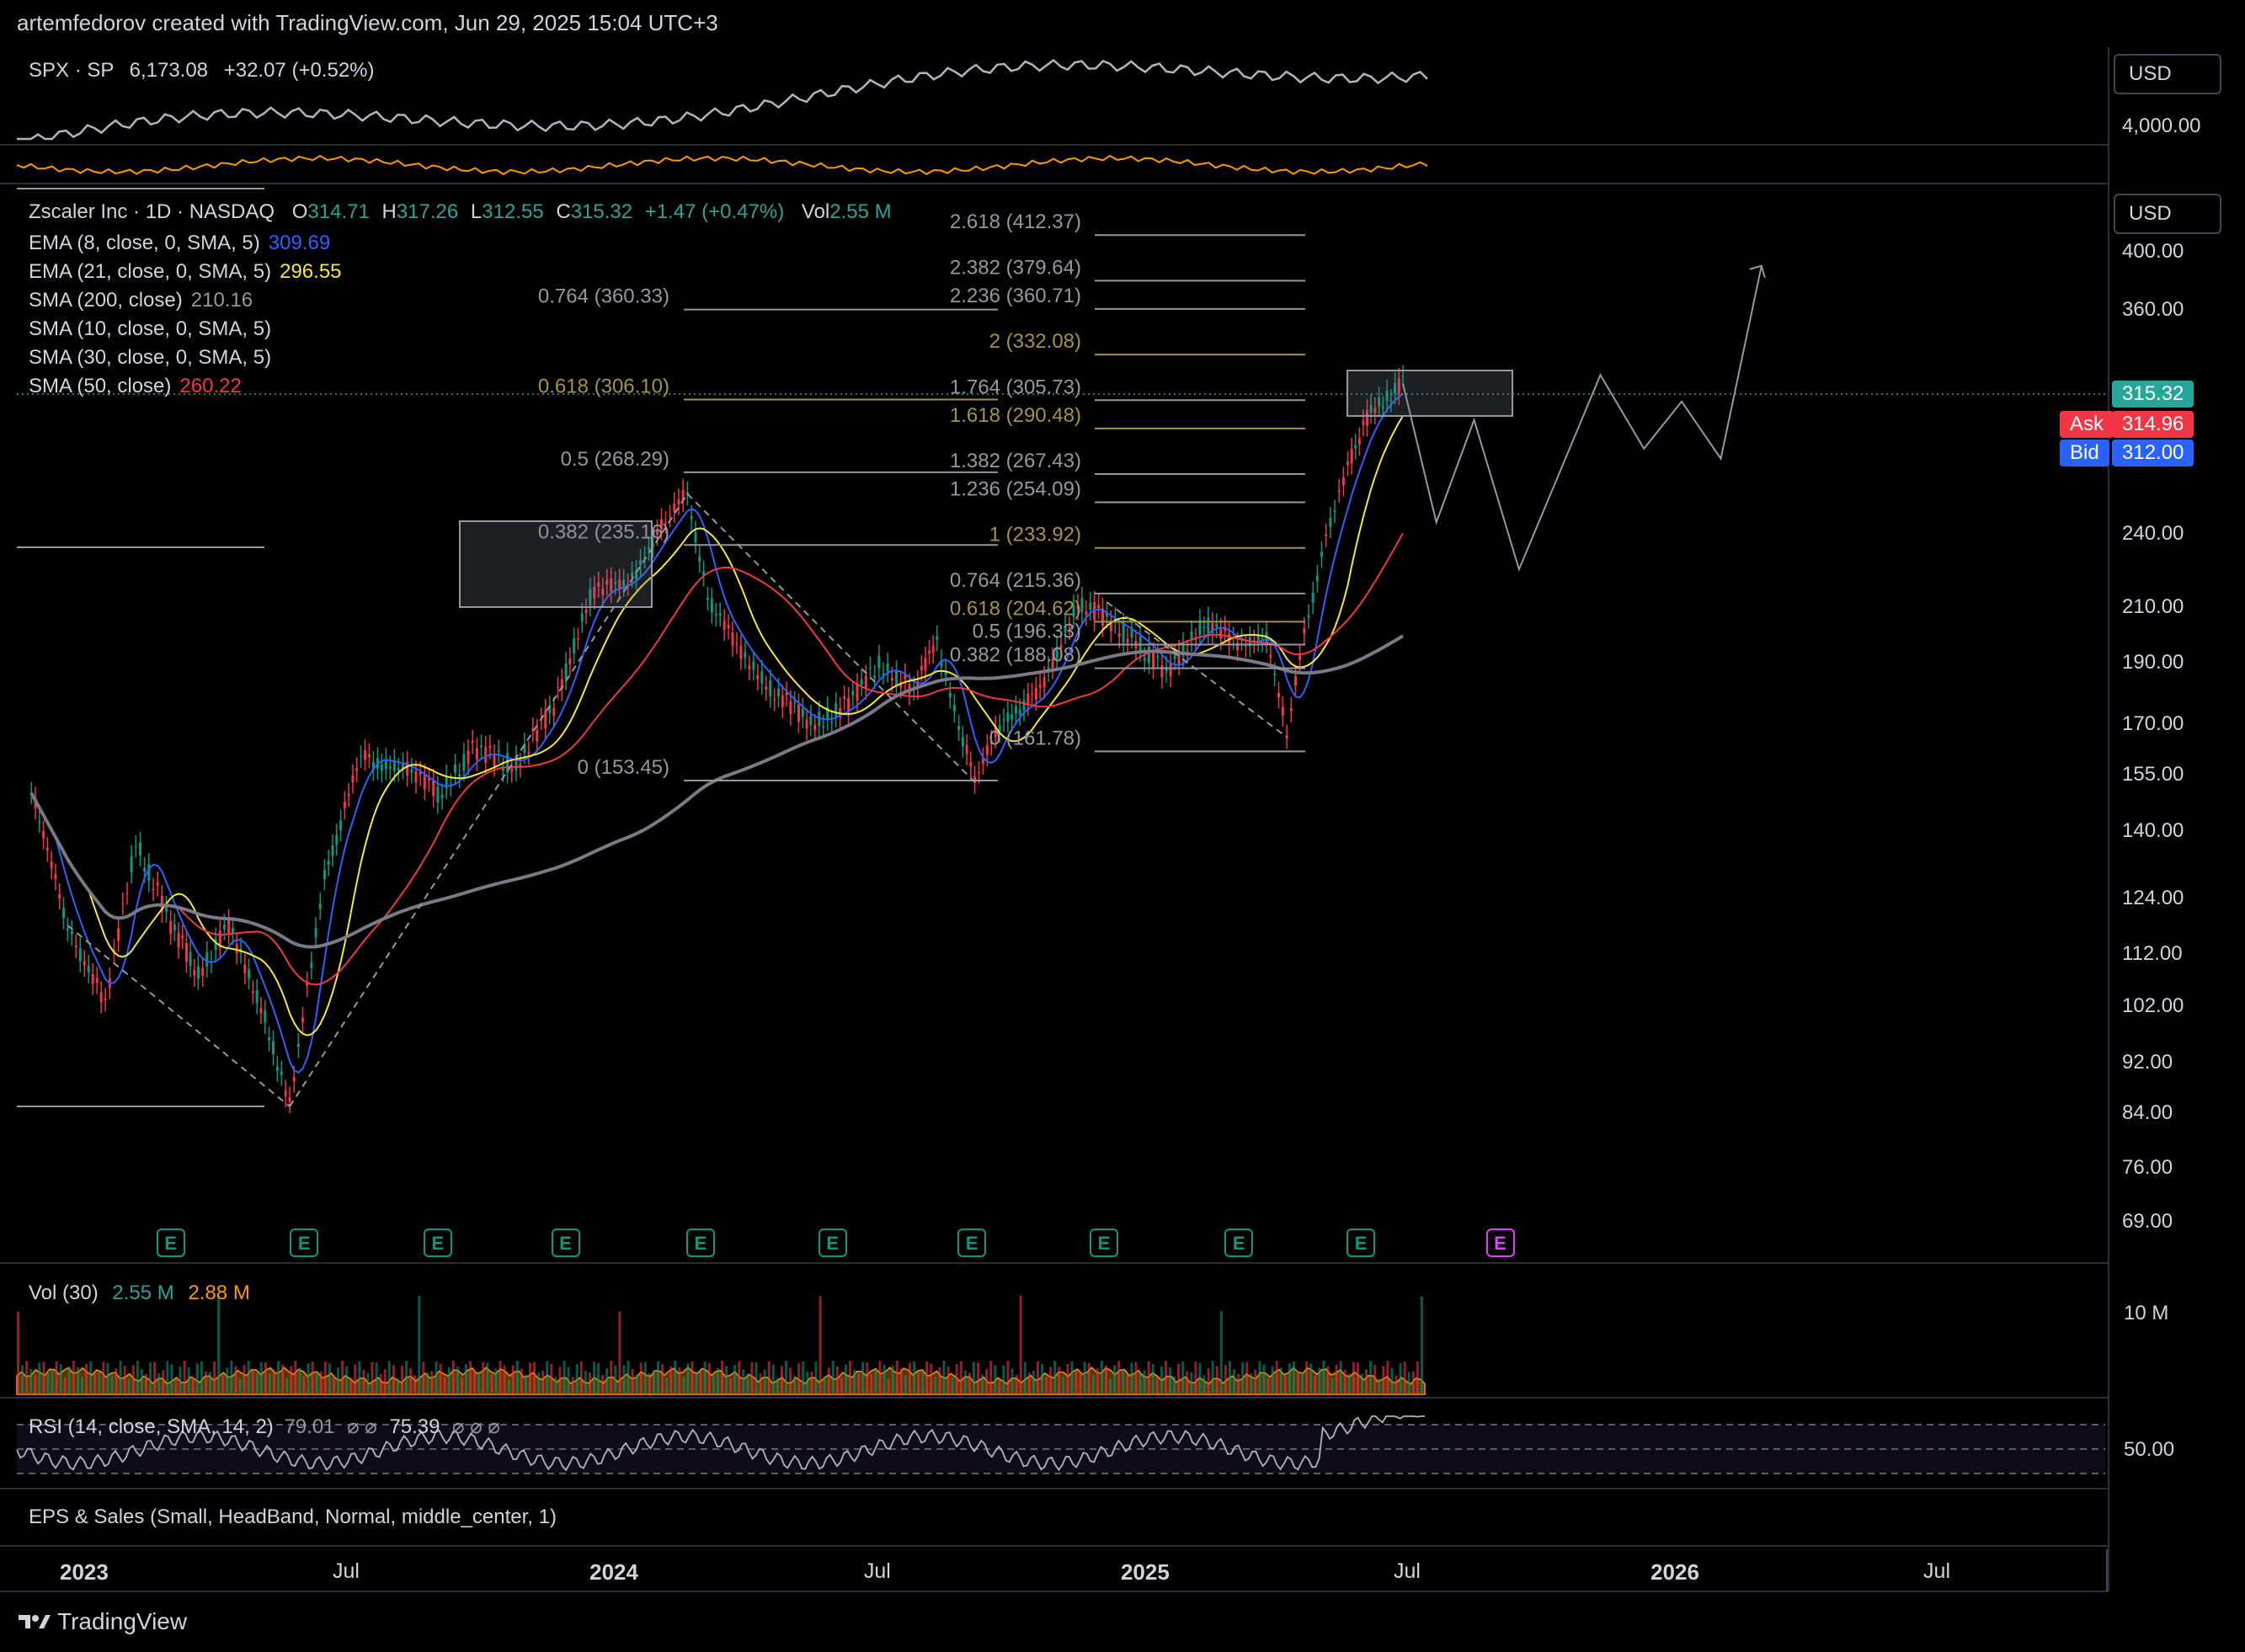 Image resolution: width=2245 pixels, height=1652 pixels. I want to click on earnings-marker-4: E, so click(700, 1242).